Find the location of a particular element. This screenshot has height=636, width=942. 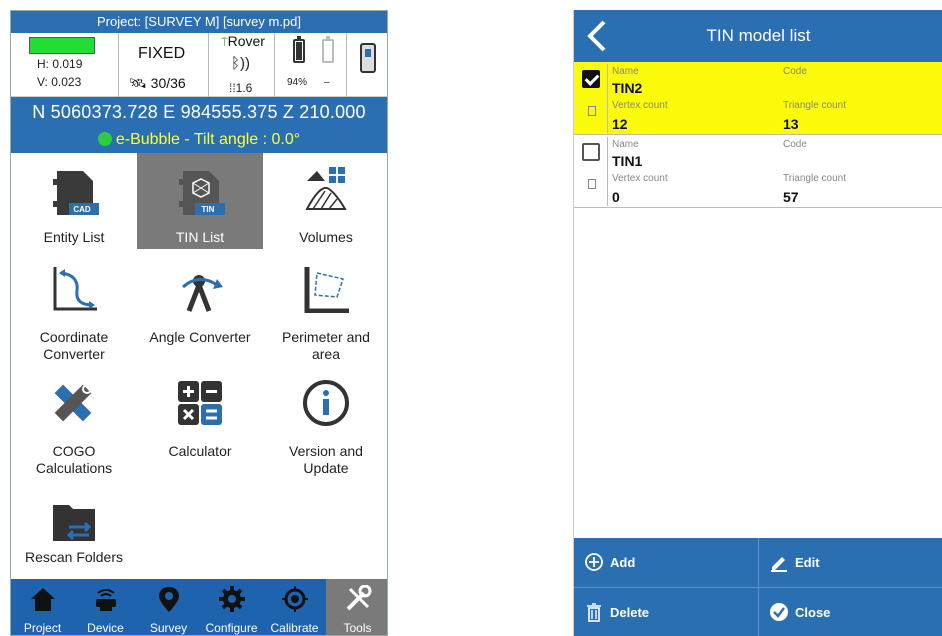

satellite-icon: 🛰 is located at coordinates (138, 83).